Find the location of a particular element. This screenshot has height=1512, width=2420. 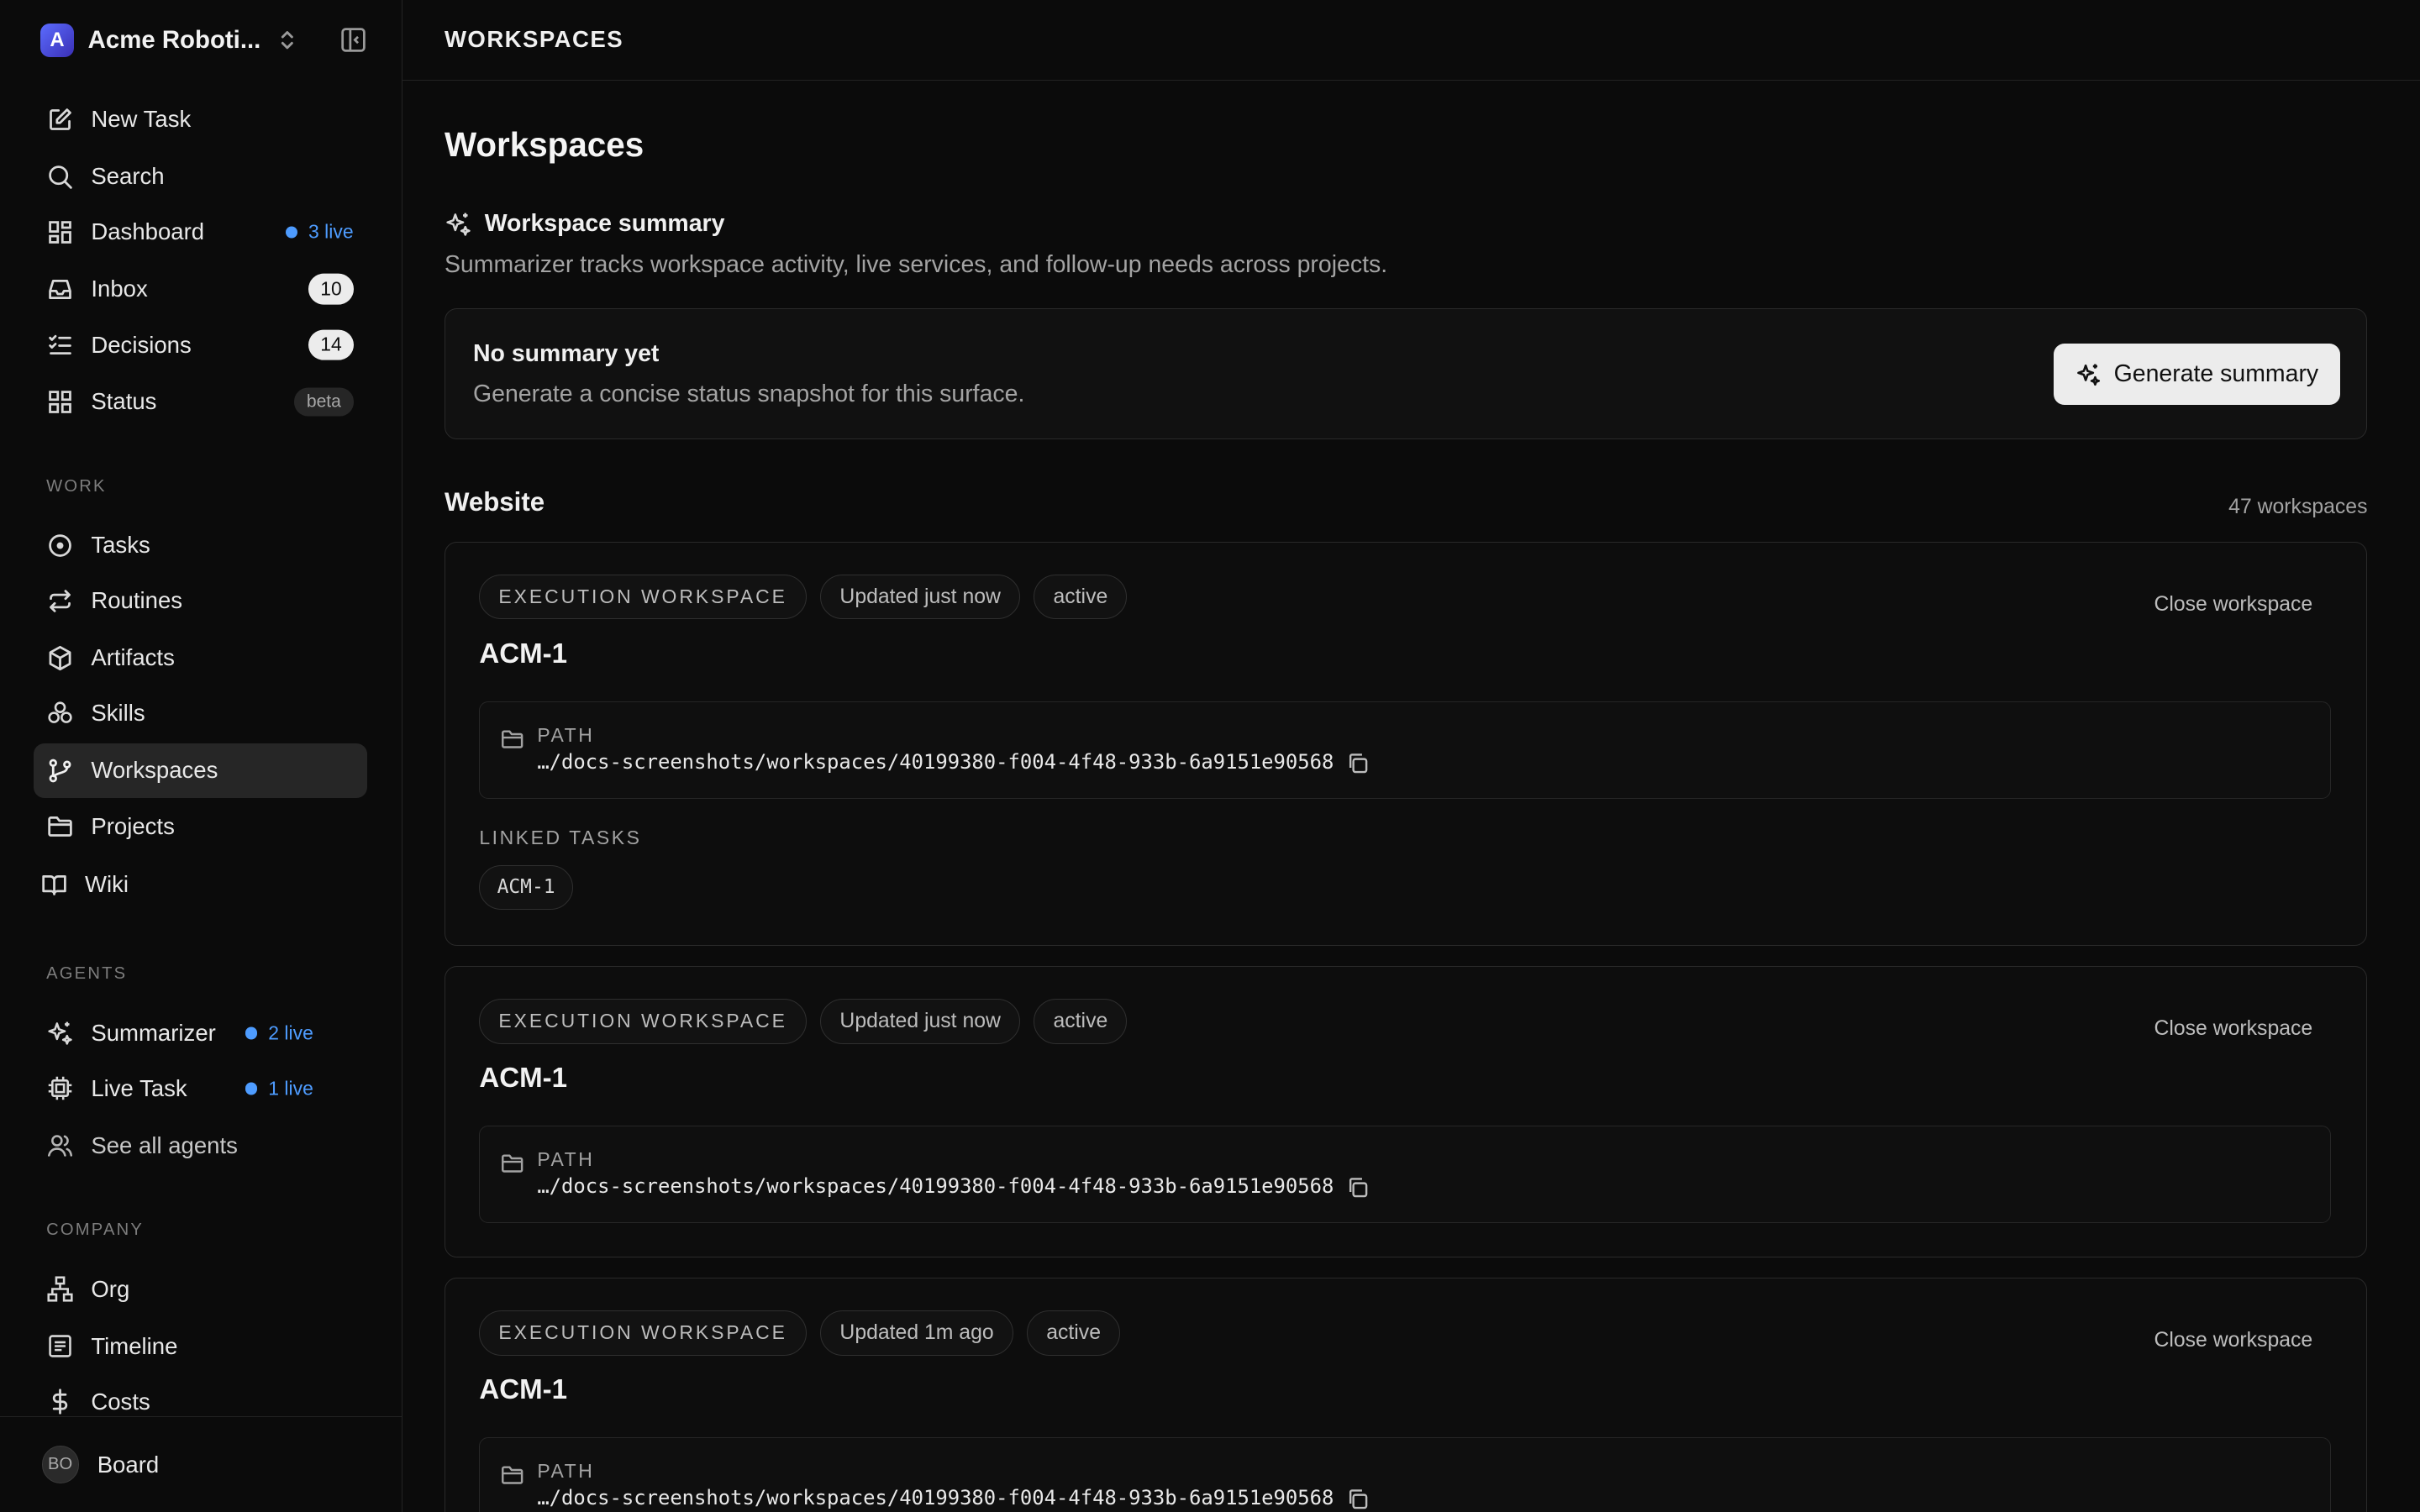

nav-label: Summarizer is located at coordinates (153, 1032).